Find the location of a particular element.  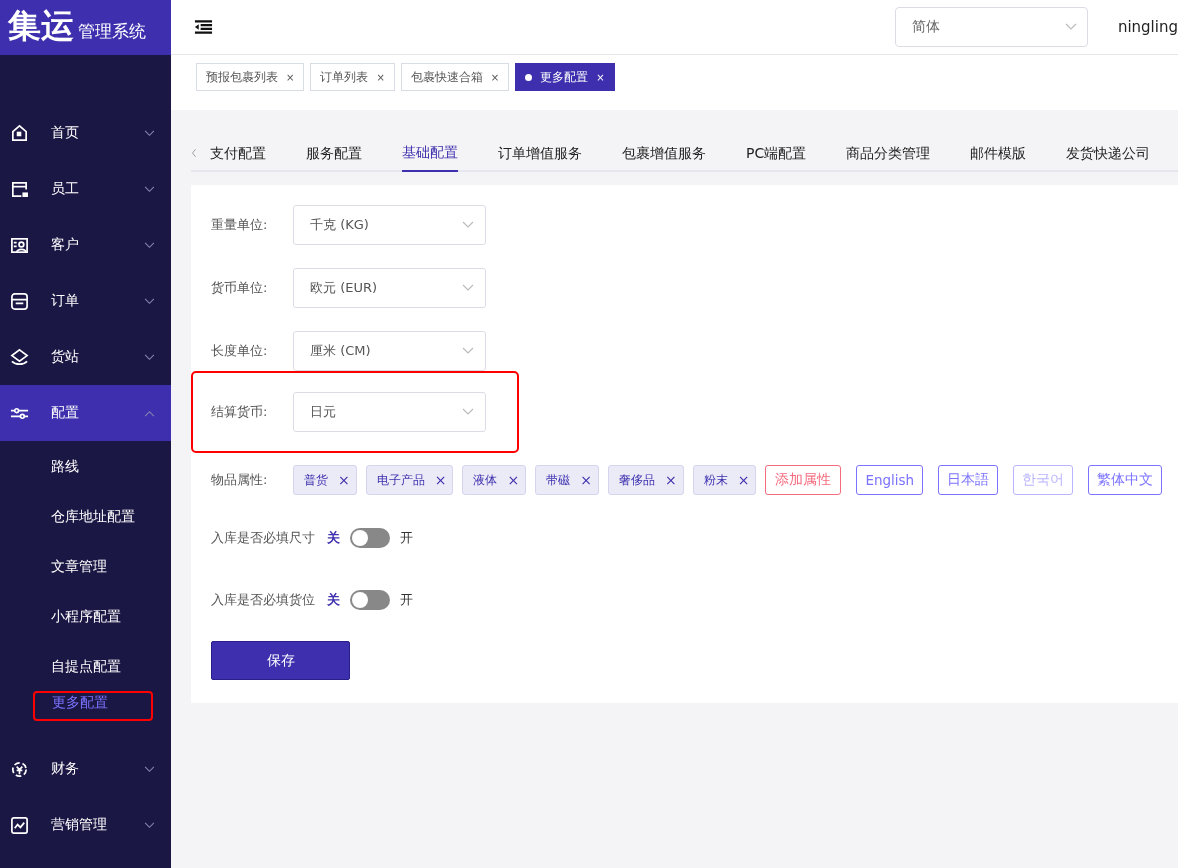

person-card-icon is located at coordinates (19, 245).